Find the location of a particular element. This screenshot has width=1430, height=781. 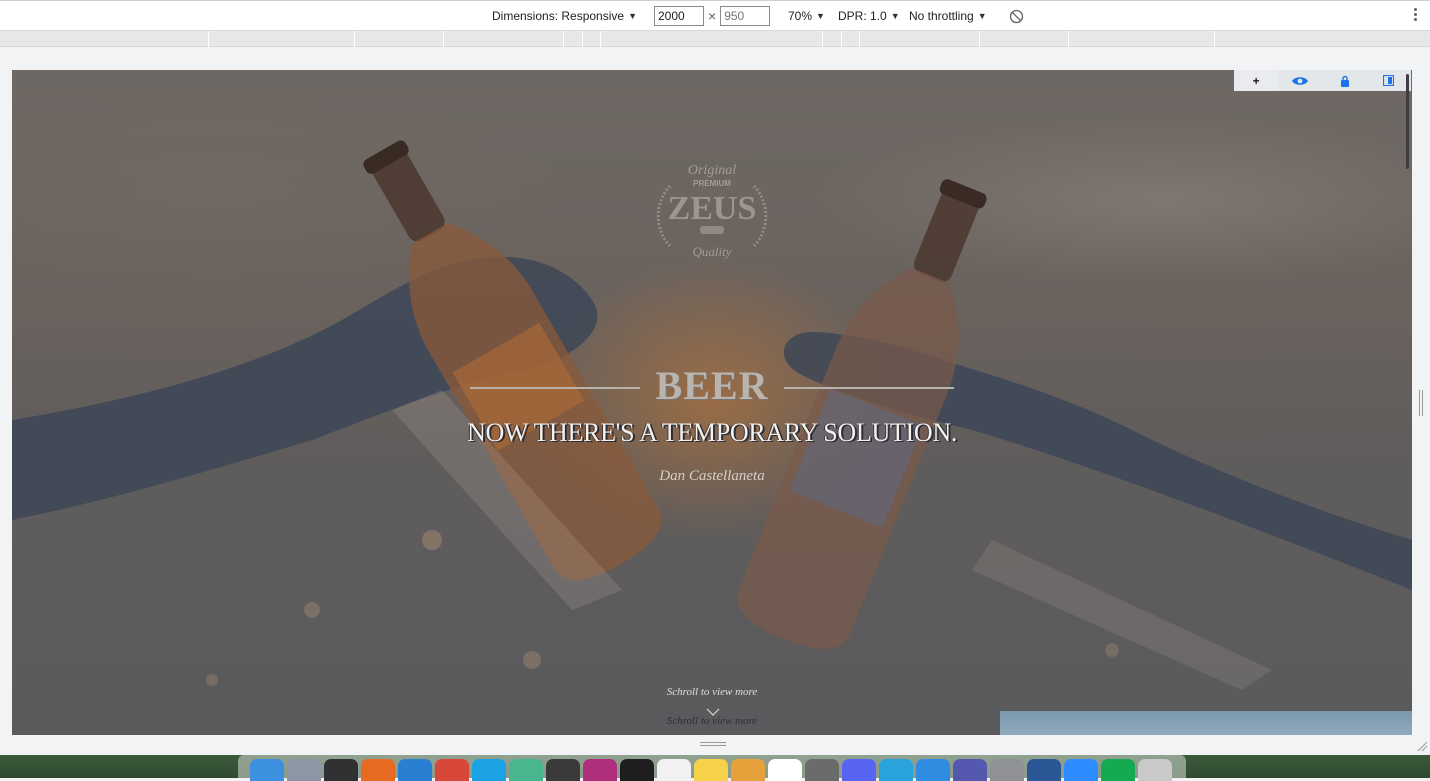

logo-original-text: Original is located at coordinates (712, 170).